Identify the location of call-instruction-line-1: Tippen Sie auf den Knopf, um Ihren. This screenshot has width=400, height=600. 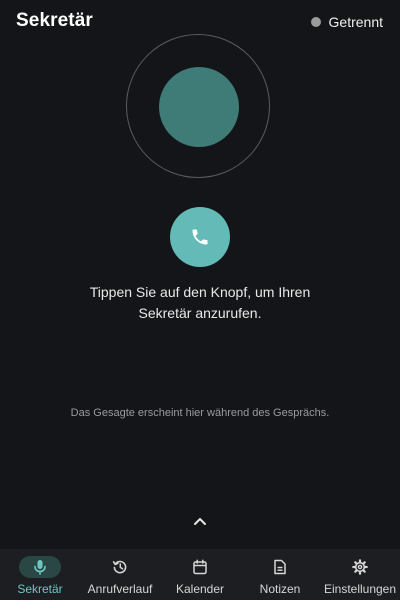
(200, 292).